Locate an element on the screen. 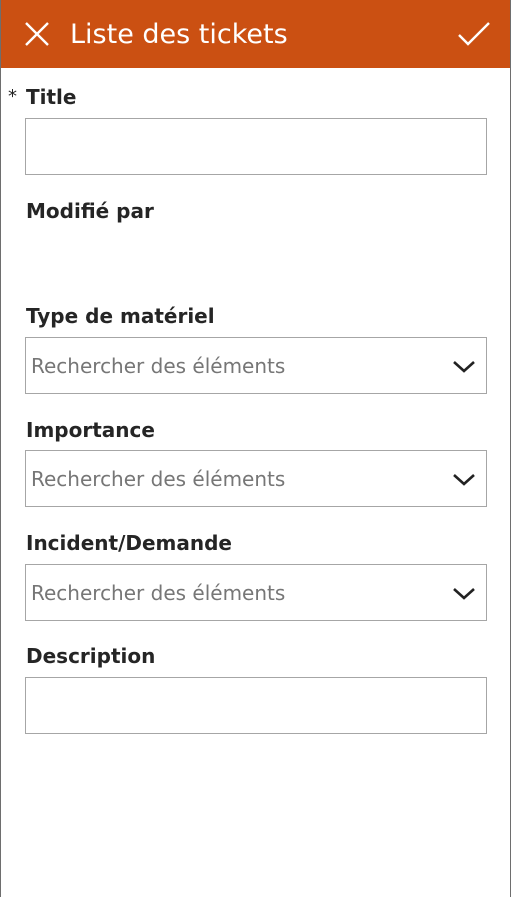  required-marker: * is located at coordinates (12, 96).